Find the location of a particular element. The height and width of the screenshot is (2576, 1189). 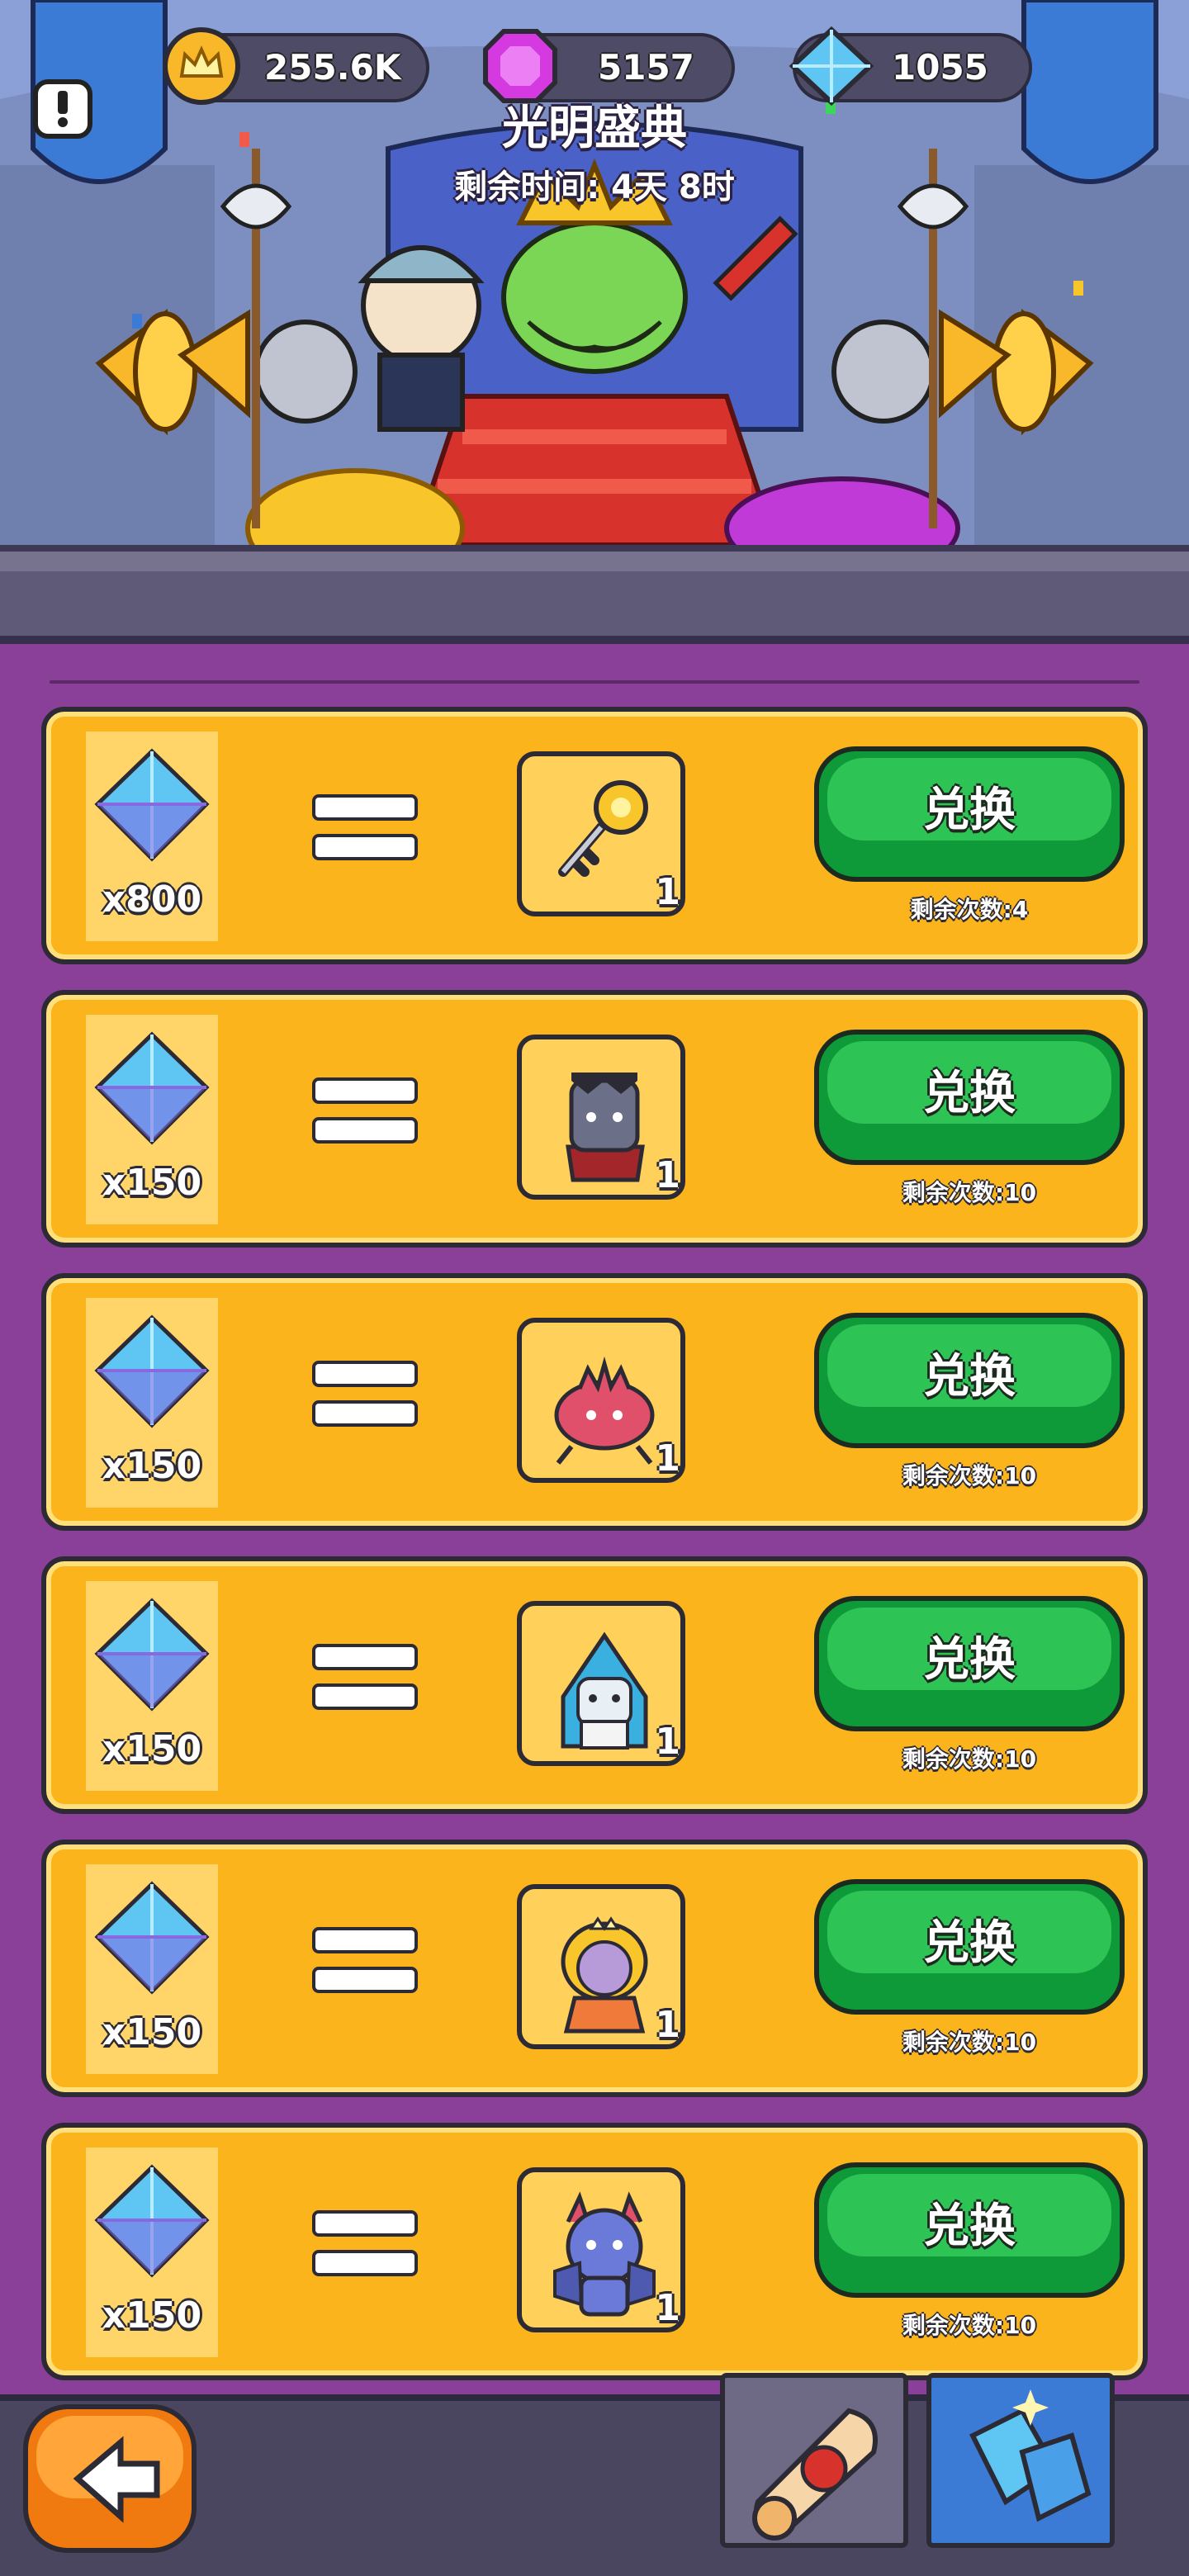

event-title: 光明盛典 is located at coordinates (594, 128).